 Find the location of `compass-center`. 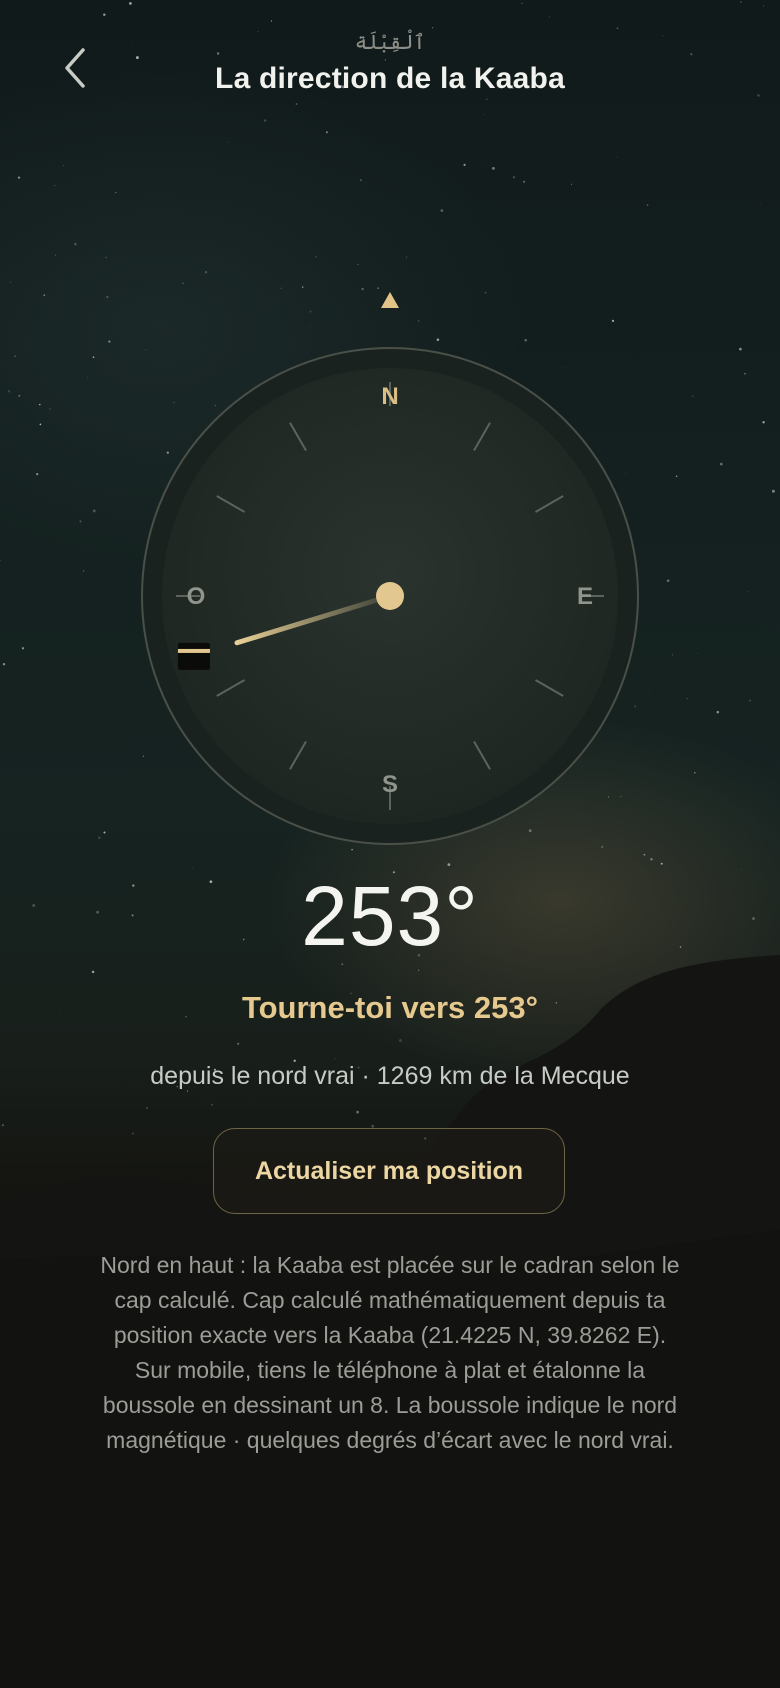

compass-center is located at coordinates (390, 596).